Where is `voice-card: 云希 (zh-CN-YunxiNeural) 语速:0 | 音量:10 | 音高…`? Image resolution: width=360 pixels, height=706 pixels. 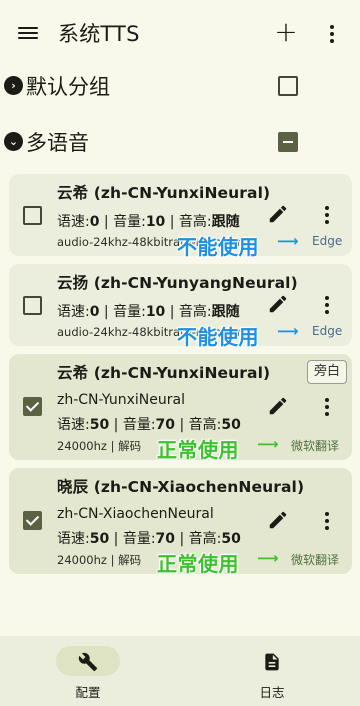
voice-card: 云希 (zh-CN-YunxiNeural) 语速:0 | 音量:10 | 音高… is located at coordinates (180, 216).